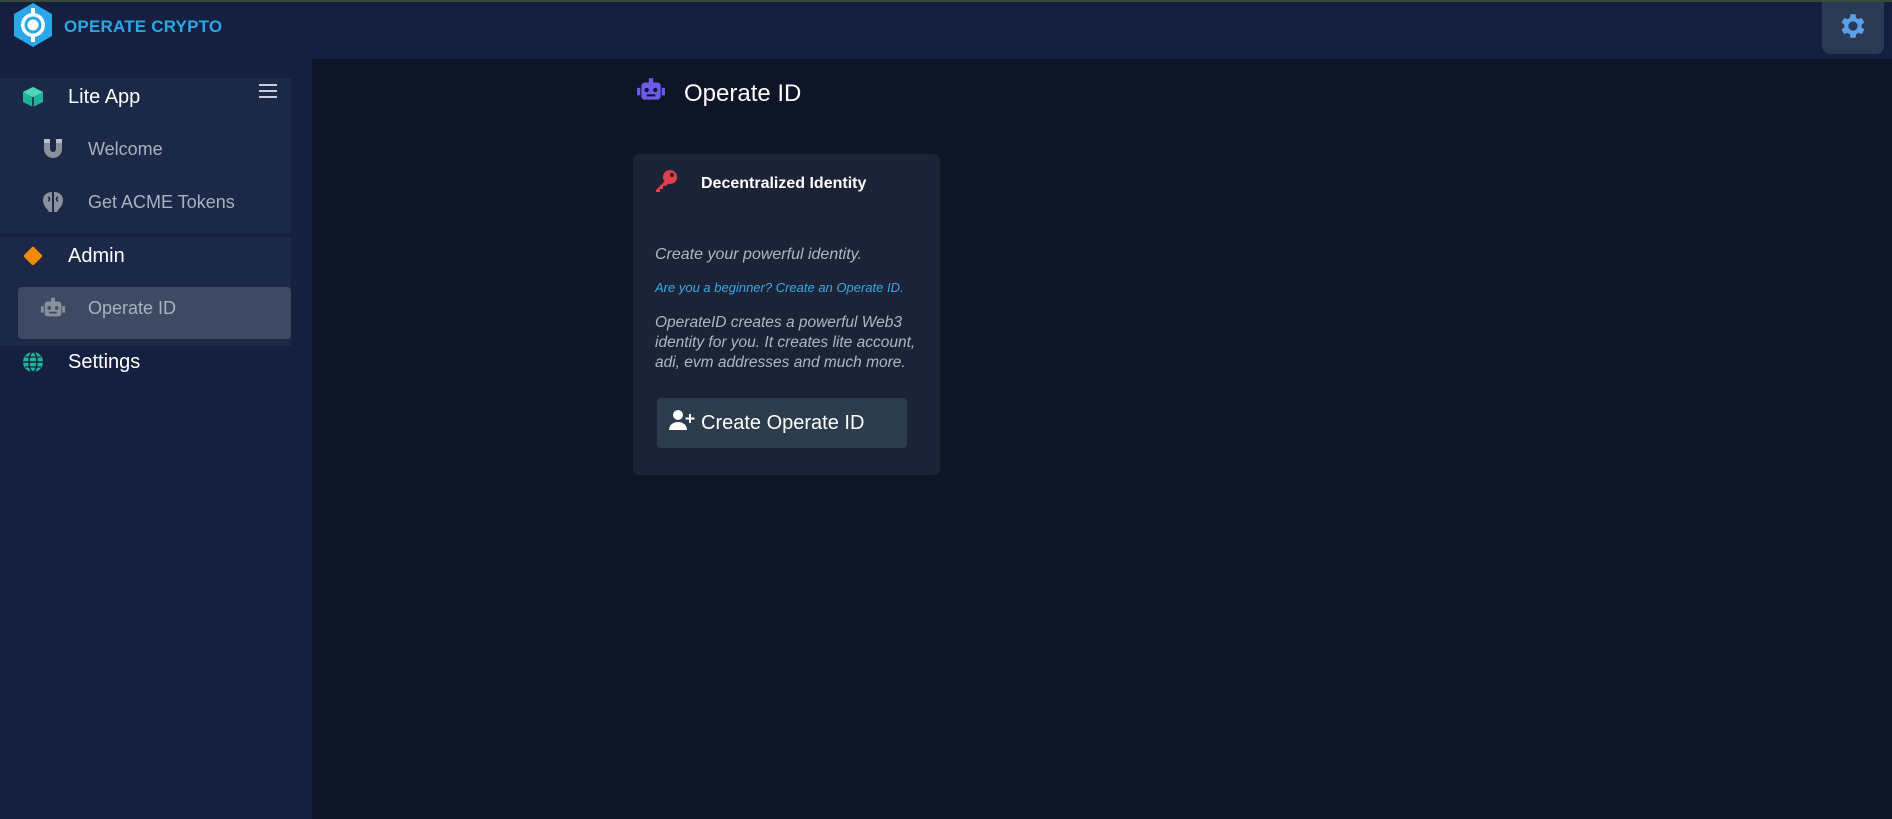 The height and width of the screenshot is (819, 1892). I want to click on brand-logo: OPERATE CRYPTO, so click(116, 27).